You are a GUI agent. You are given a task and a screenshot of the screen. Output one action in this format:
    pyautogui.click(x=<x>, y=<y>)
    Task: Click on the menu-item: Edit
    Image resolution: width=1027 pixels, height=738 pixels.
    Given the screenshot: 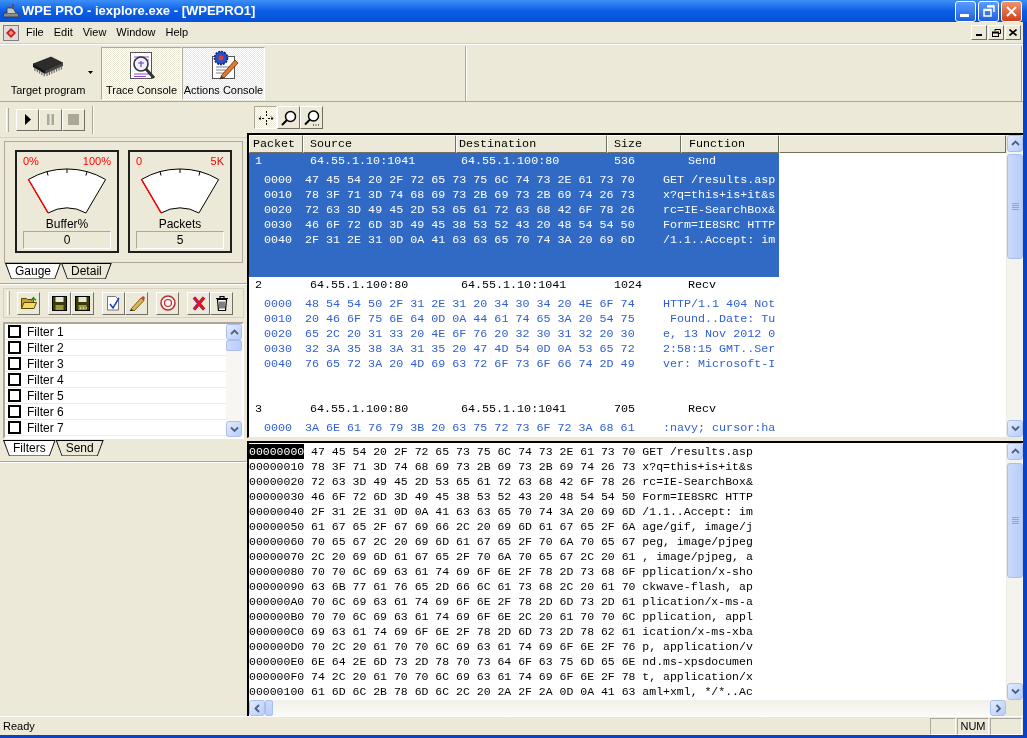 What is the action you would take?
    pyautogui.click(x=63, y=32)
    